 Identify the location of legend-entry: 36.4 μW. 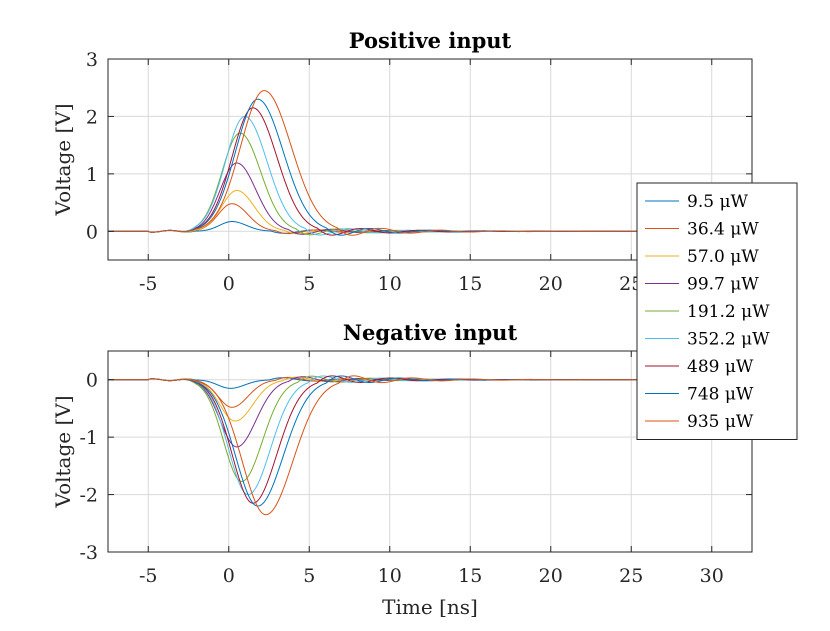
(723, 230).